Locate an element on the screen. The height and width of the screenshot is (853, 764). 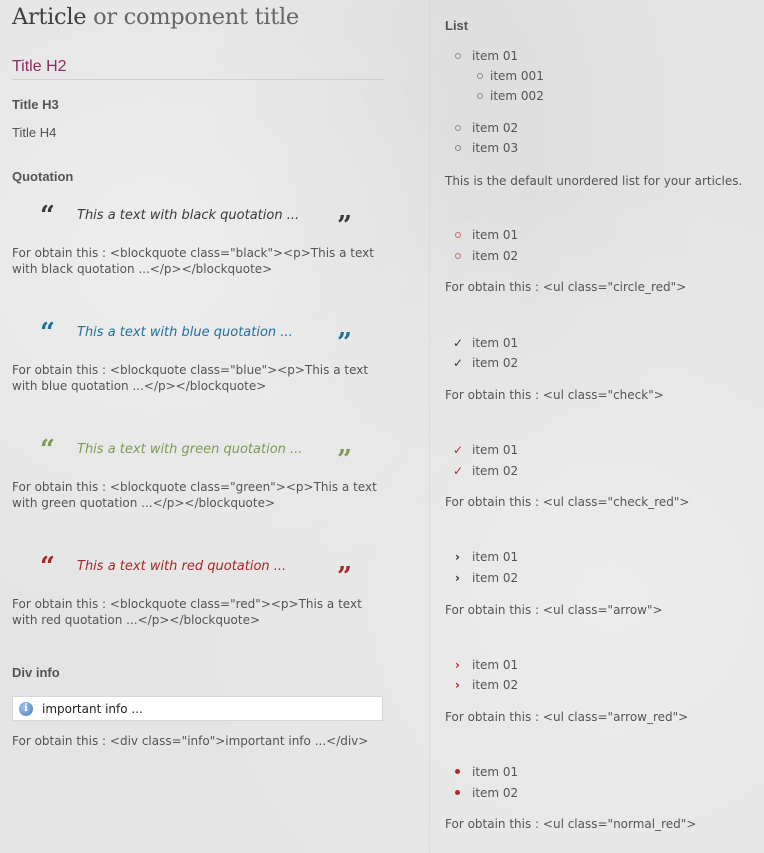
blockquote-black: “ This a text with black quotation ... ” is located at coordinates (200, 221).